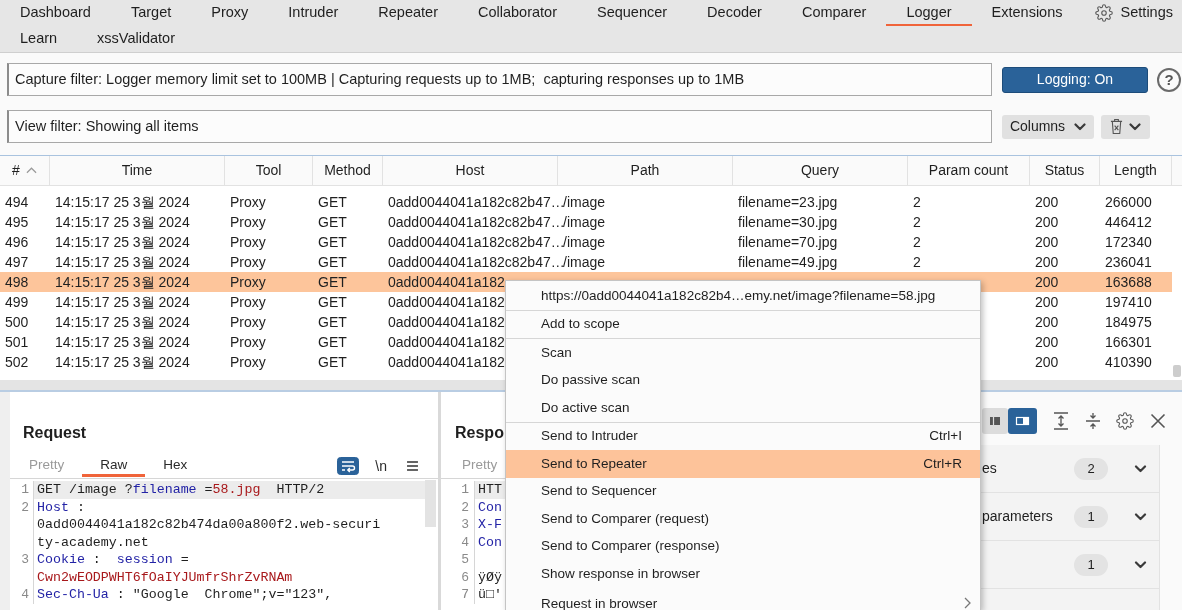 The image size is (1182, 610). What do you see at coordinates (209, 525) in the screenshot?
I see `code-line: 0add0044041a182c82b474da00a800f2.web-securi` at bounding box center [209, 525].